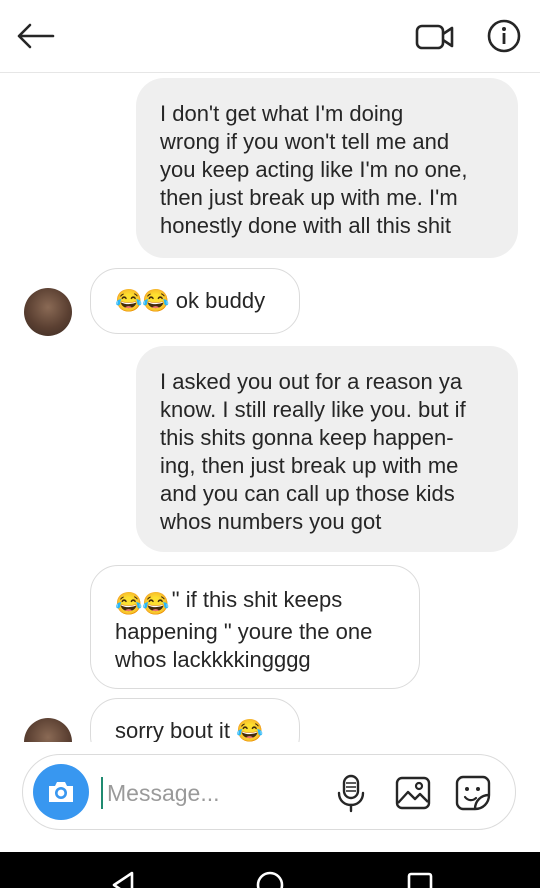 This screenshot has width=540, height=888. I want to click on message-input, so click(217, 793).